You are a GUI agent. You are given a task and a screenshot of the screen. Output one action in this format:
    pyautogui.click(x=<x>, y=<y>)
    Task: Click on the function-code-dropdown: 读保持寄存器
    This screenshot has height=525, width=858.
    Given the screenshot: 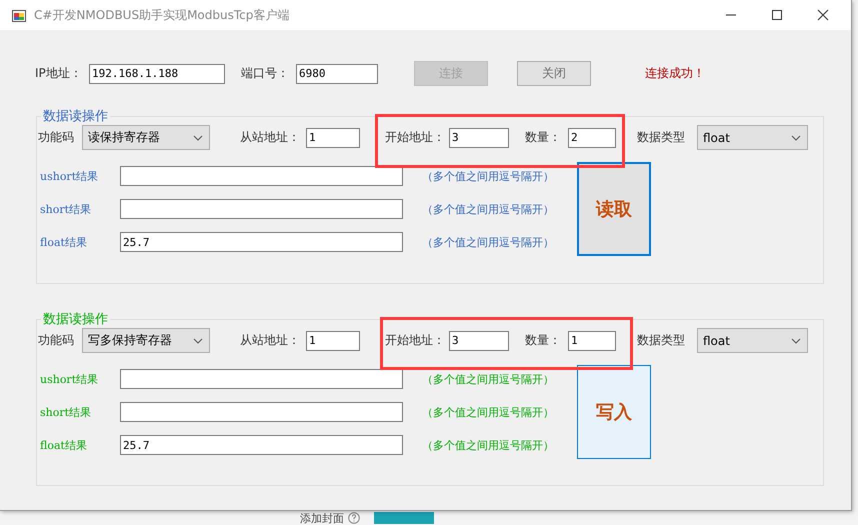 What is the action you would take?
    pyautogui.click(x=146, y=137)
    